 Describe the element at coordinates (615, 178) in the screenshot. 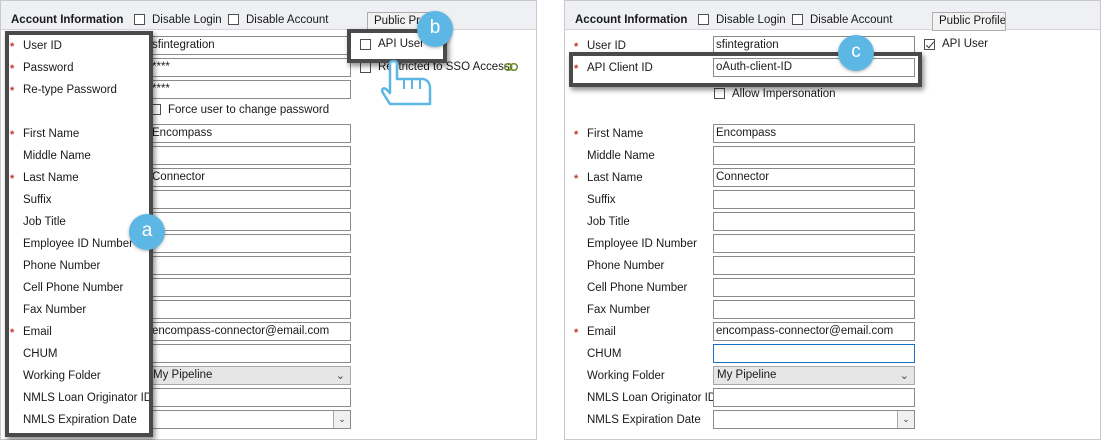

I see `last-name-label: Last Name` at that location.